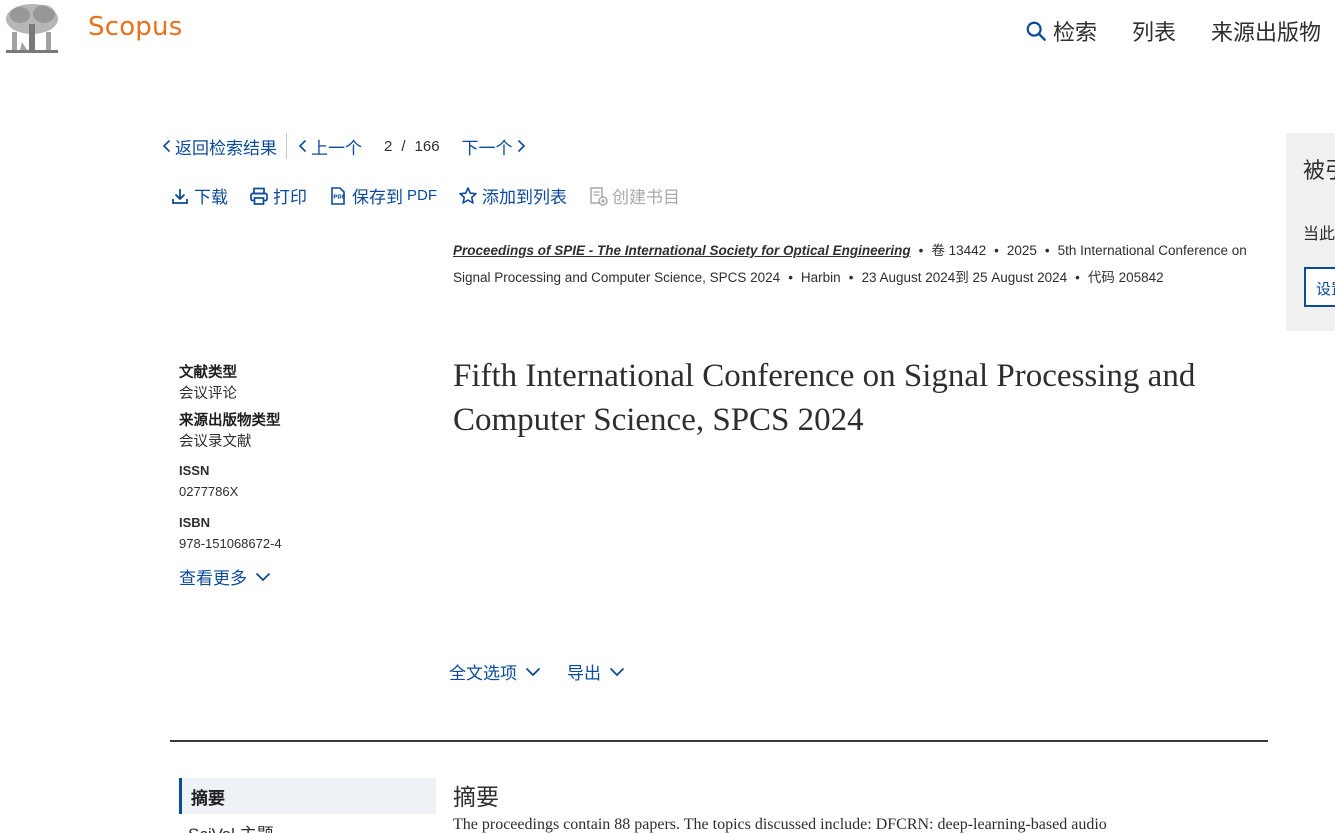 The image size is (1335, 833). I want to click on previous-link: 上一个, so click(330, 146).